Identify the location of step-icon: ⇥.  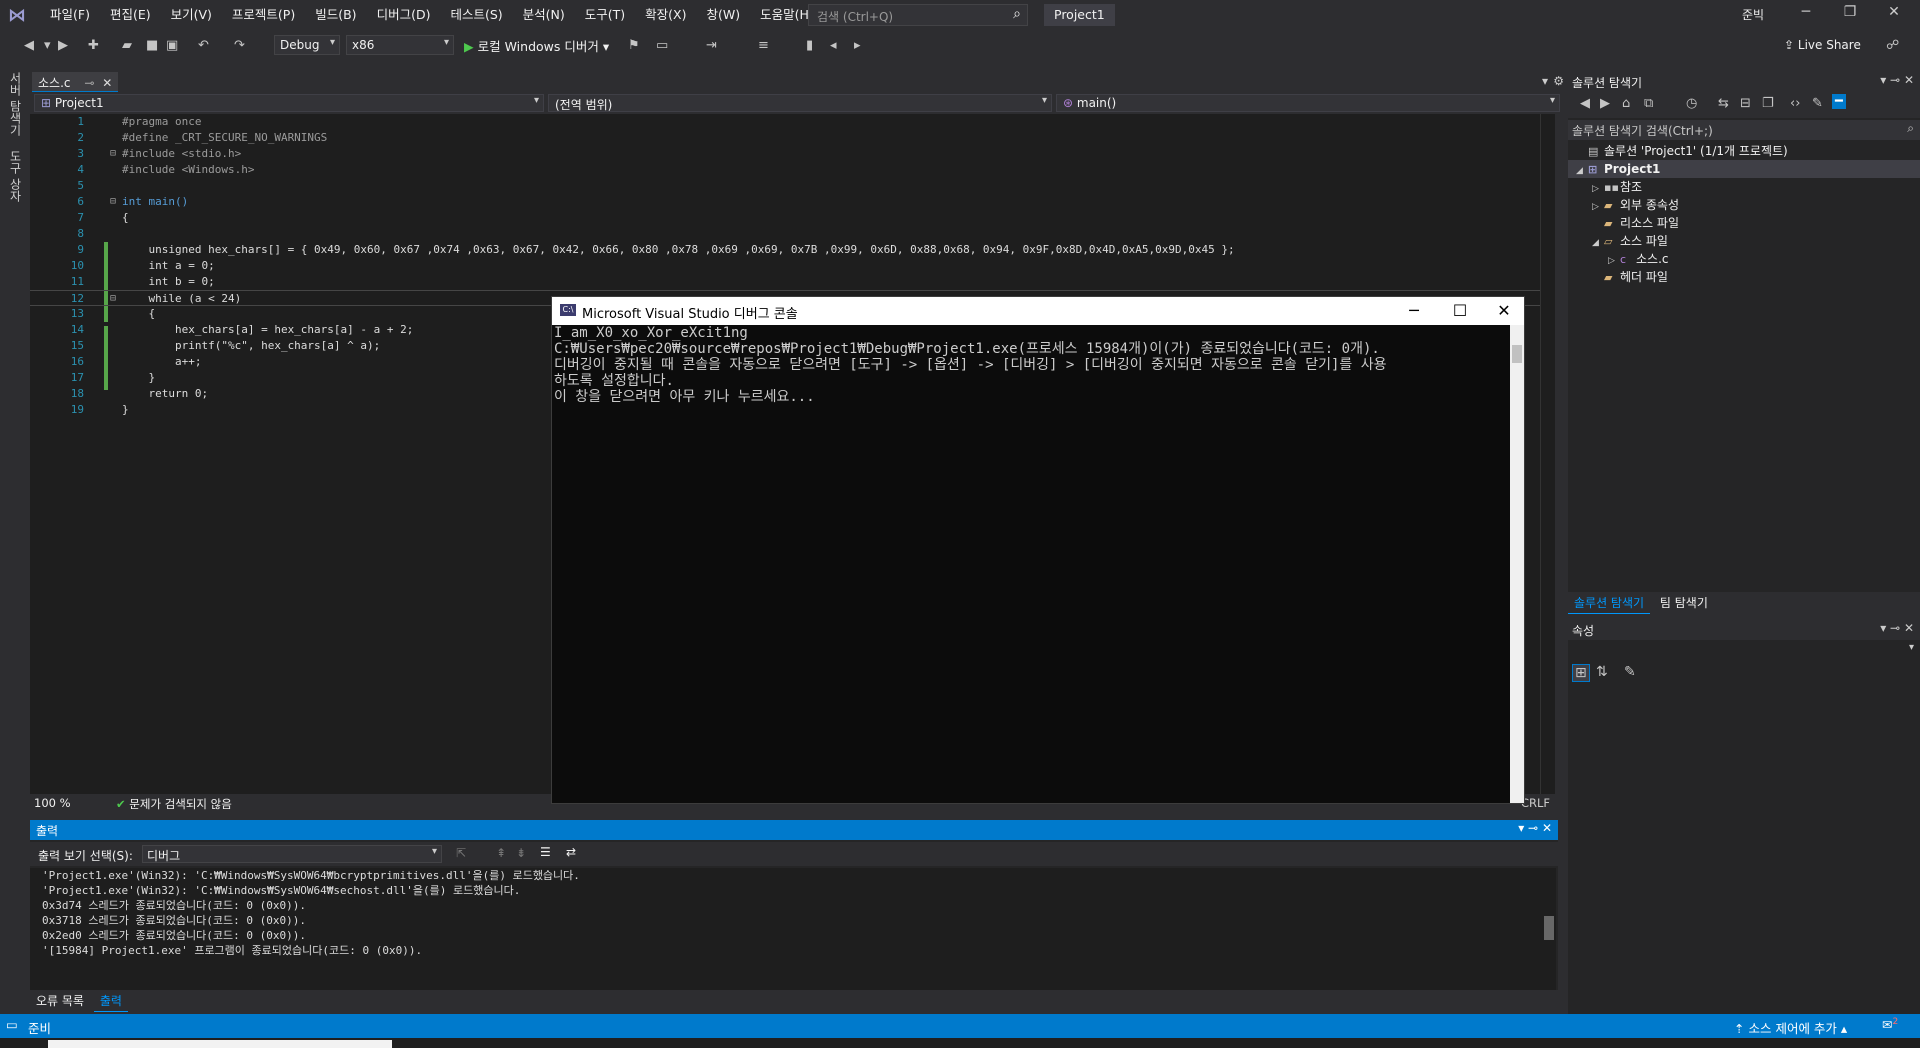
(711, 45).